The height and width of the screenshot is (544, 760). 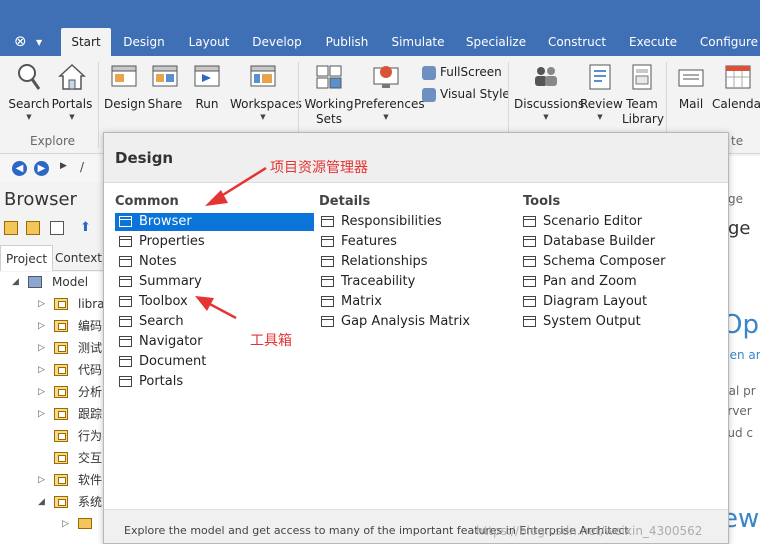 What do you see at coordinates (618, 302) in the screenshot?
I see `menu-item-diagram-layout: Diagram Layout` at bounding box center [618, 302].